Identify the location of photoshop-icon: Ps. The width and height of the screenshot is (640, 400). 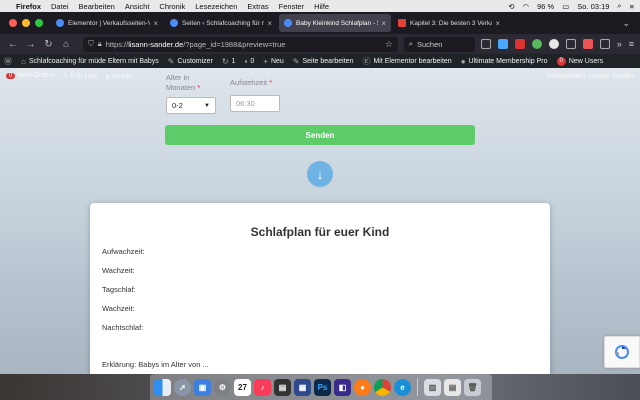
(322, 387).